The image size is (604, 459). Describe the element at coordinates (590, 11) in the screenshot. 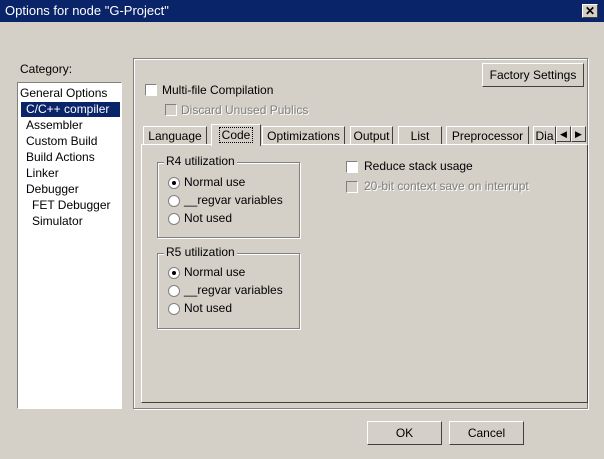

I see `close-button: ✕` at that location.